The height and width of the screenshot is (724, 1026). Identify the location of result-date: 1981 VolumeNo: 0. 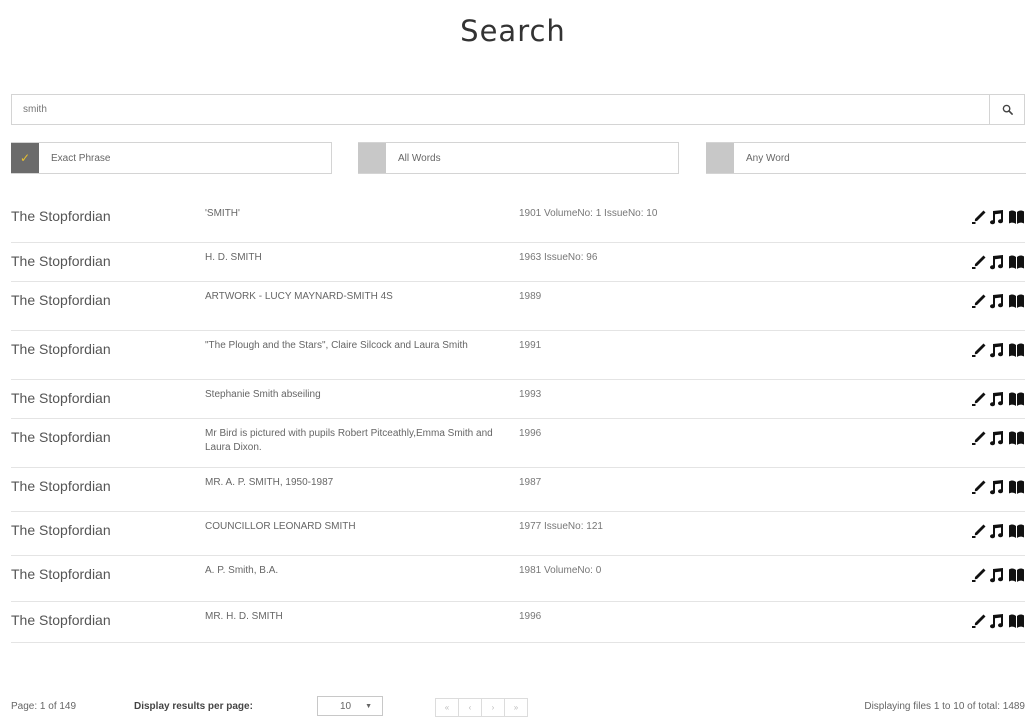
(560, 570).